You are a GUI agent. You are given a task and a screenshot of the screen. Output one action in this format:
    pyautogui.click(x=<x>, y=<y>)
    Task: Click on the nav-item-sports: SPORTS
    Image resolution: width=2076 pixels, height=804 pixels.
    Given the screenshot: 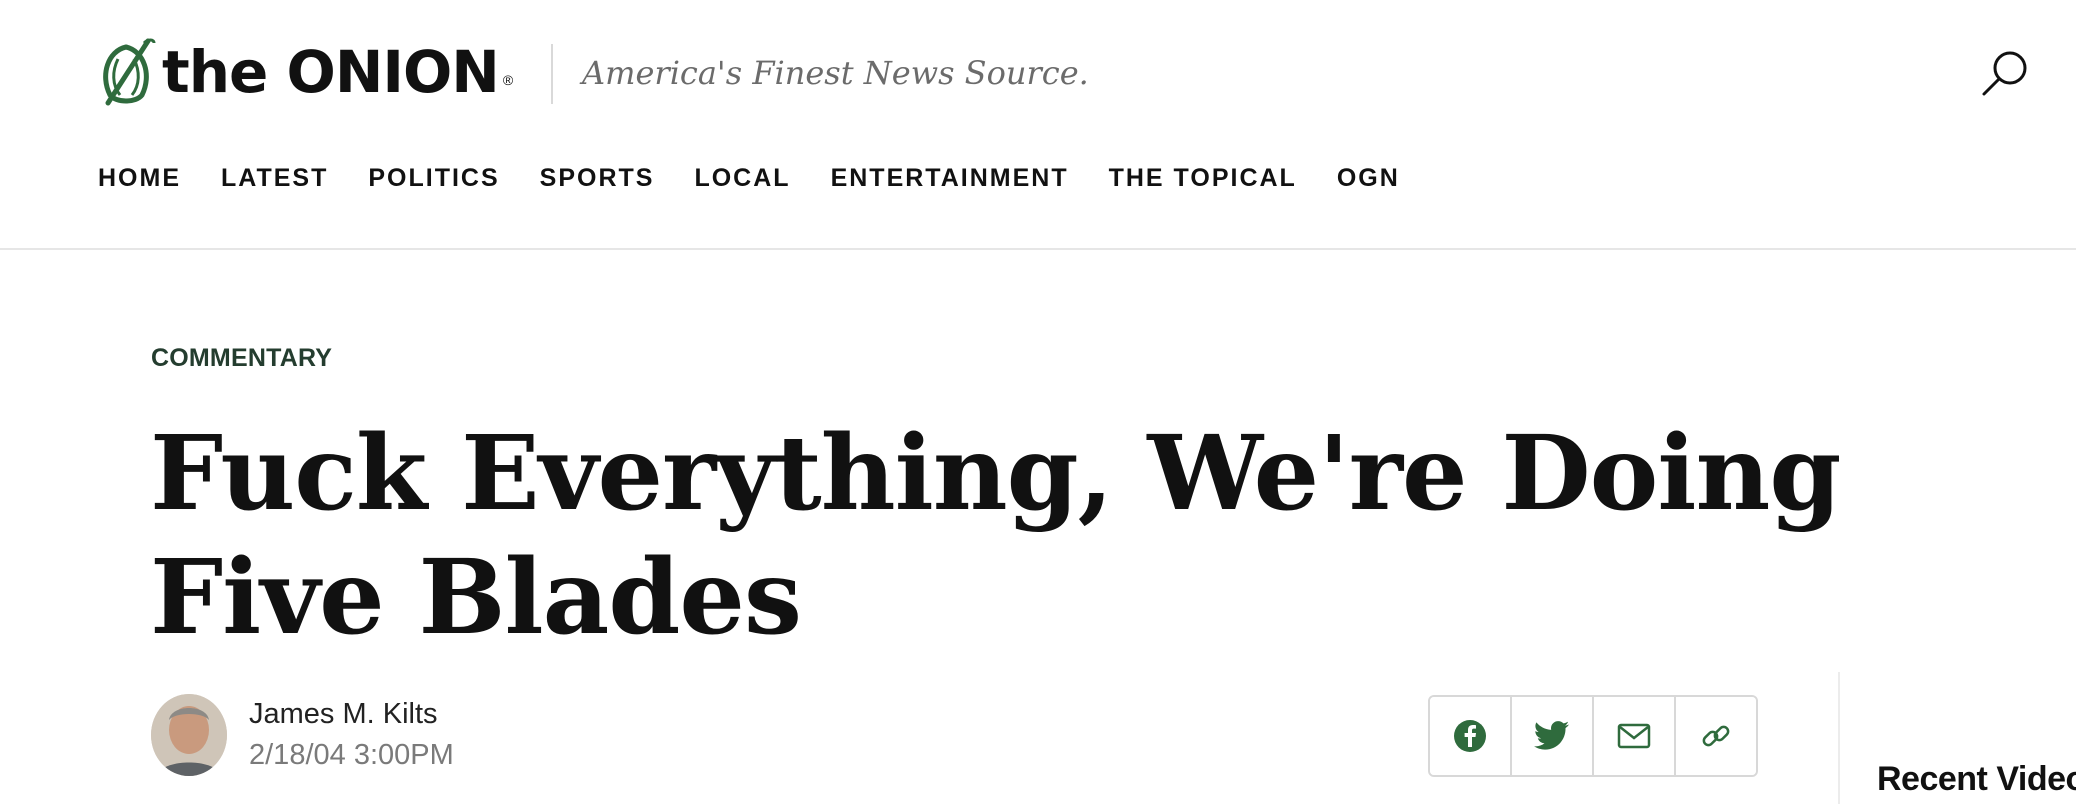 What is the action you would take?
    pyautogui.click(x=597, y=178)
    